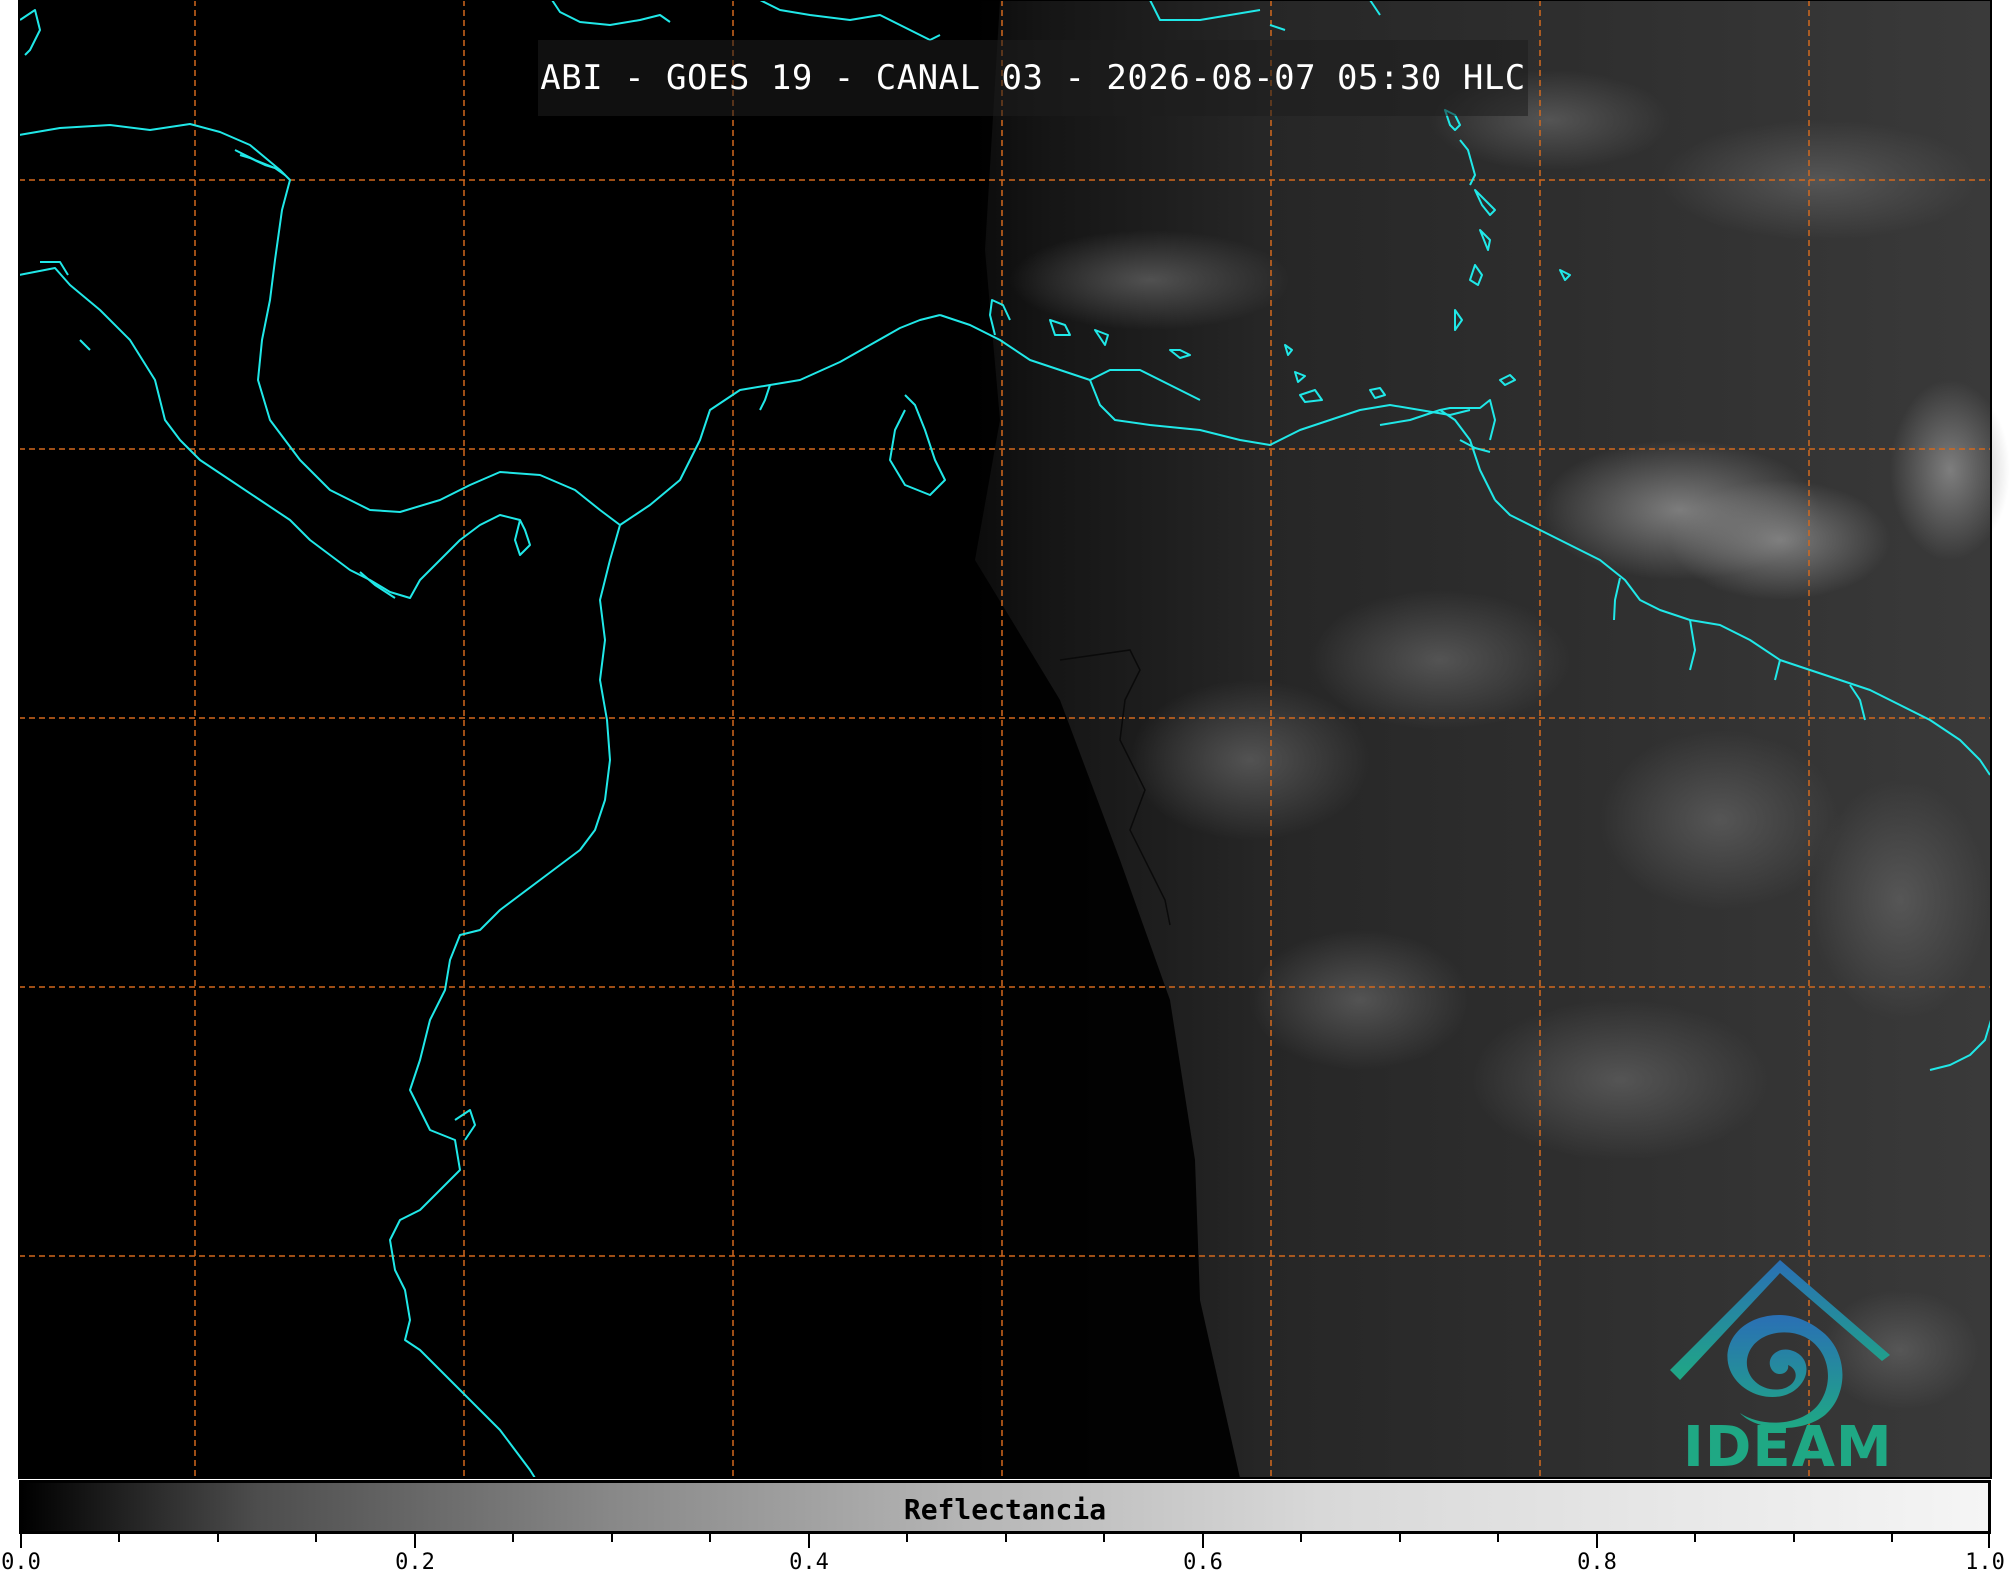  I want to click on colorbar-tick-label: 1.0, so click(1985, 1562).